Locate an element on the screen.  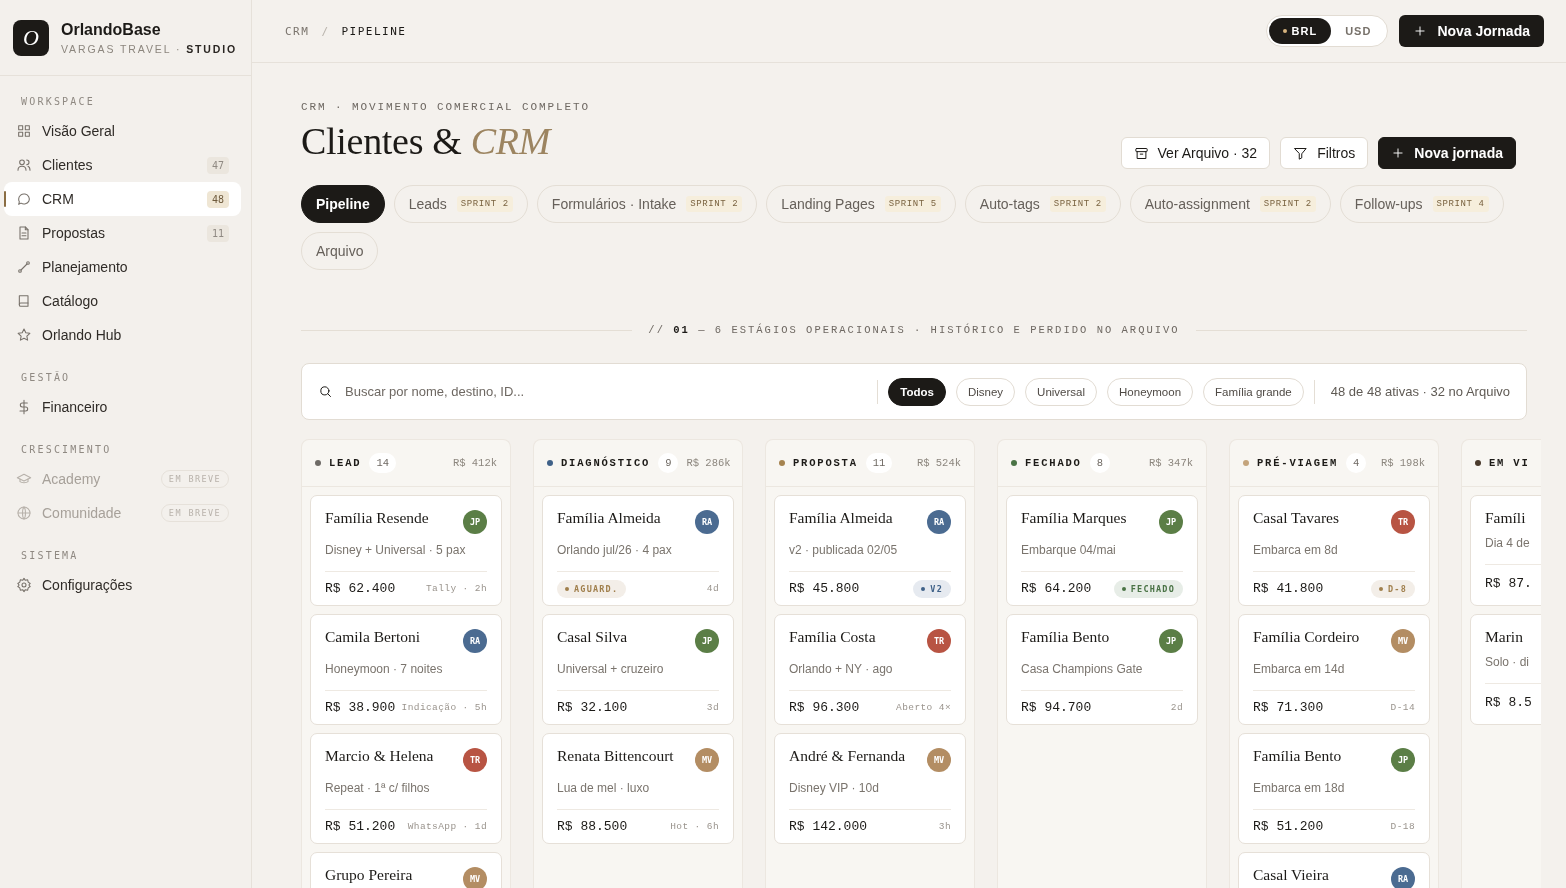
filter-chip: Todos is located at coordinates (917, 391).